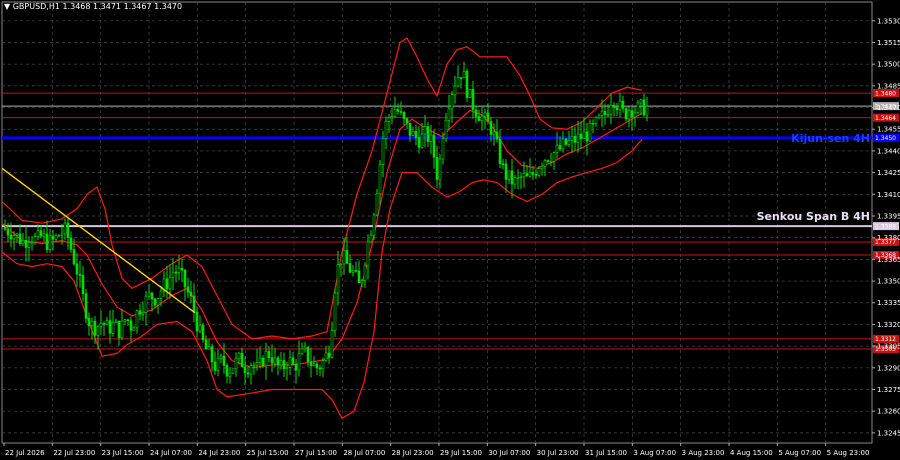 The width and height of the screenshot is (900, 460). Describe the element at coordinates (885, 226) in the screenshot. I see `level-label: 1.3388` at that location.